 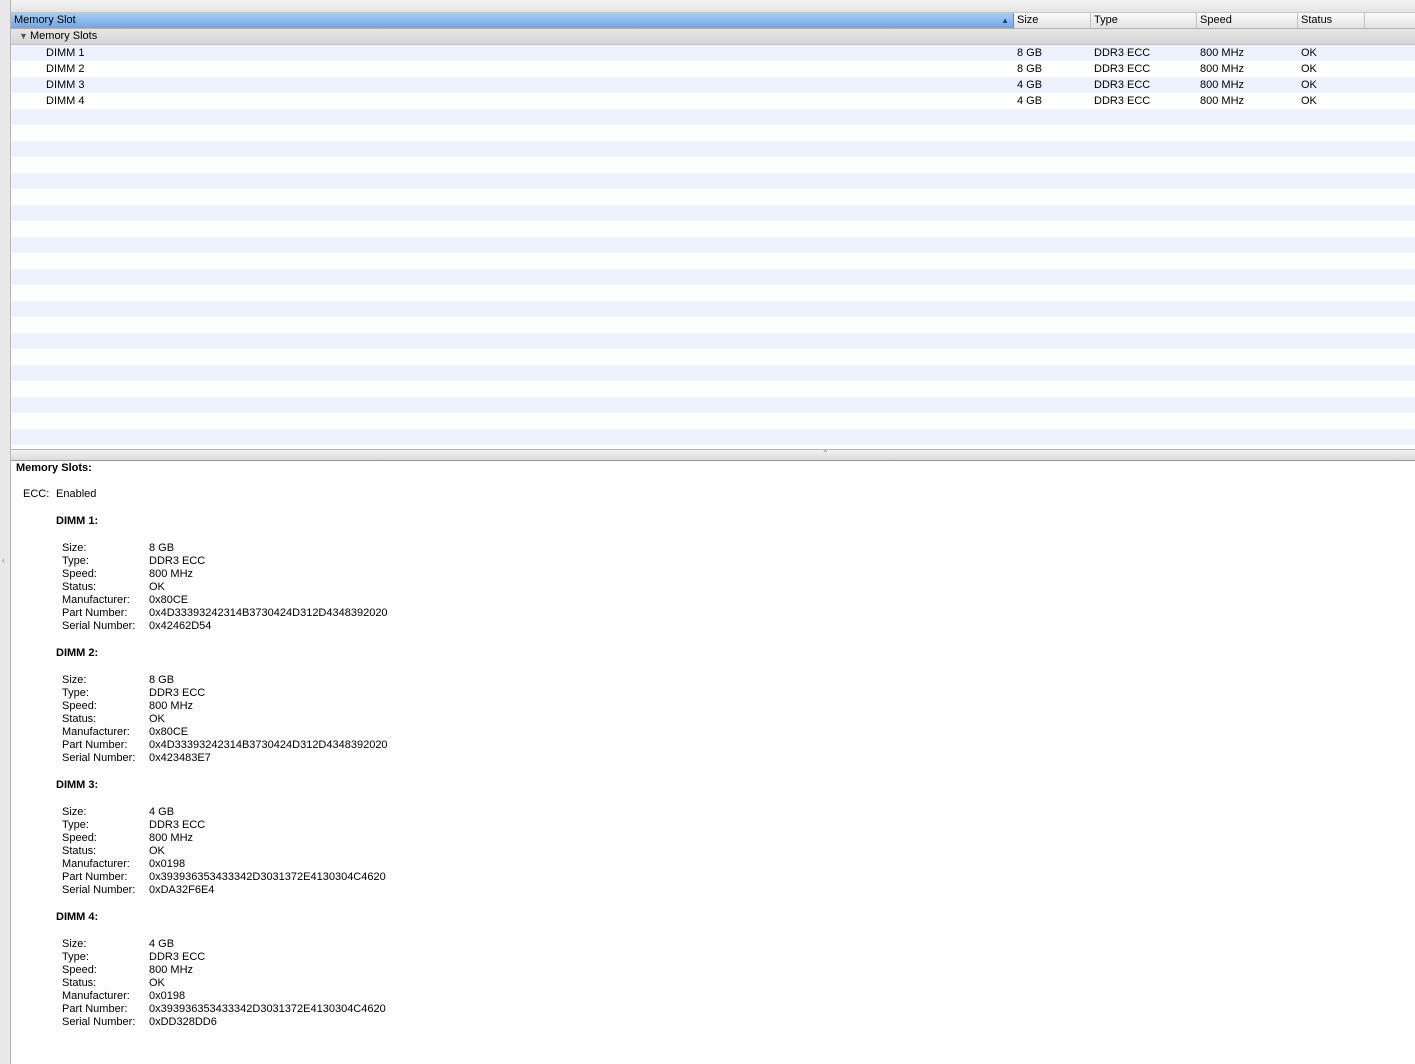 I want to click on dimm-title: DIMM 3:, so click(x=77, y=785).